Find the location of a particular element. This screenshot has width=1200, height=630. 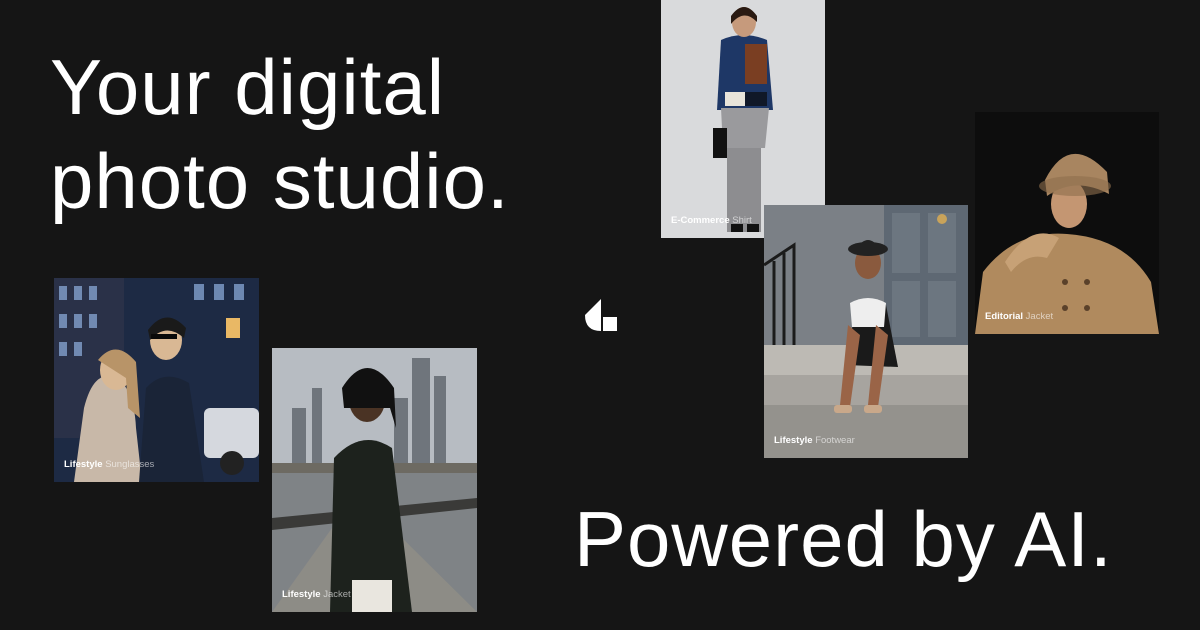

photo-card-lifestyle-sunglasses: Lifestyle Sunglasses is located at coordinates (156, 380).